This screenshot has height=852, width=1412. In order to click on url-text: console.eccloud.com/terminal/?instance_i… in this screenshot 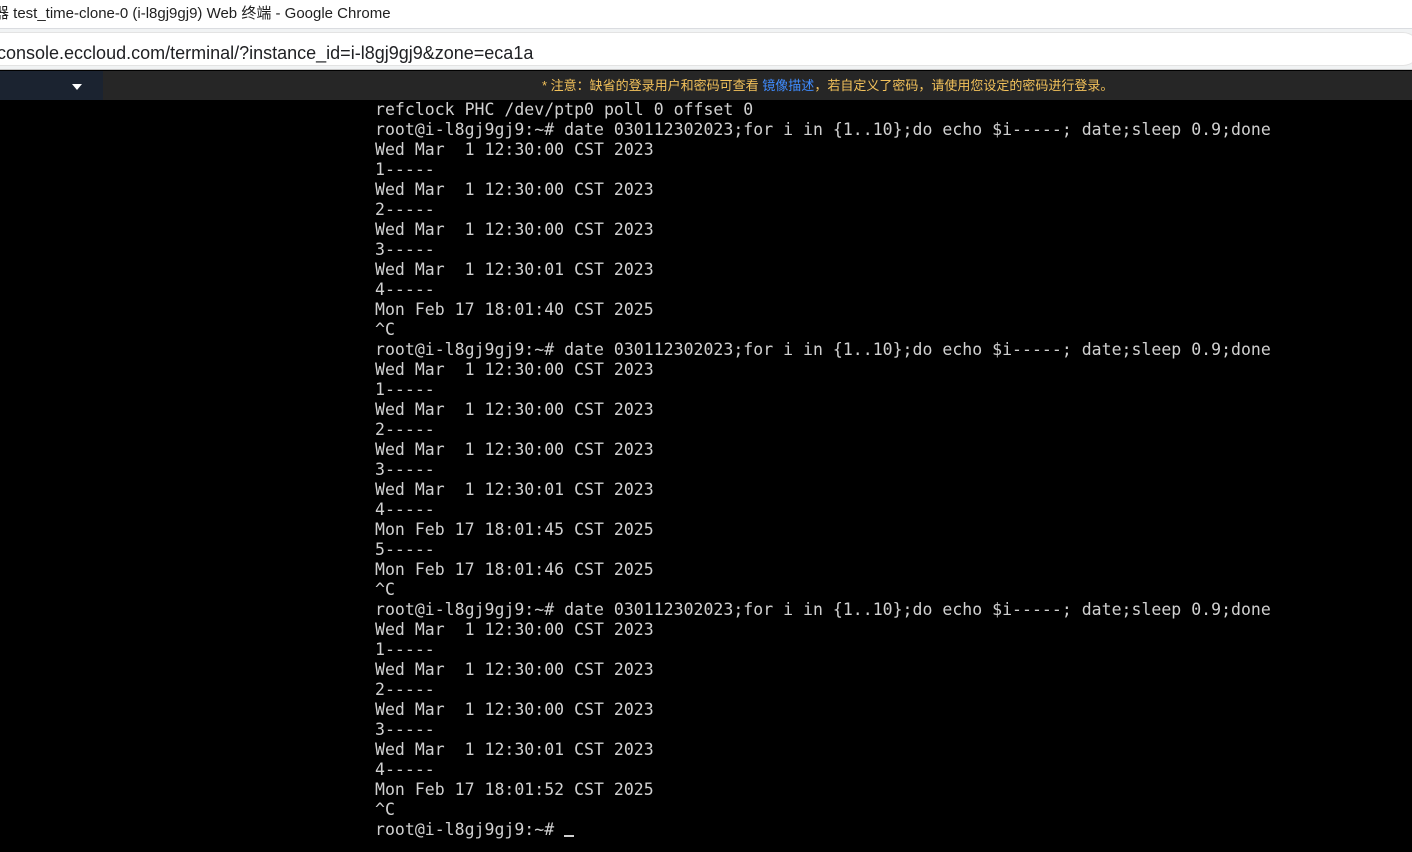, I will do `click(266, 53)`.